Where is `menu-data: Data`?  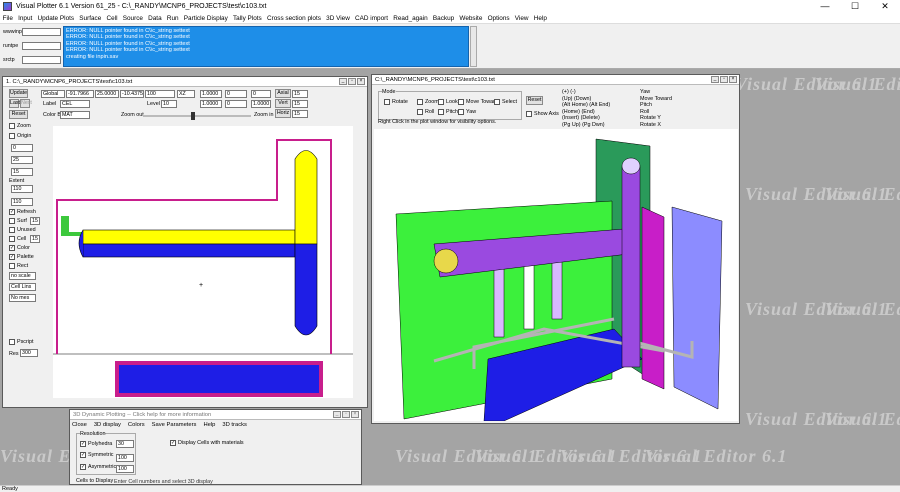 menu-data: Data is located at coordinates (155, 18).